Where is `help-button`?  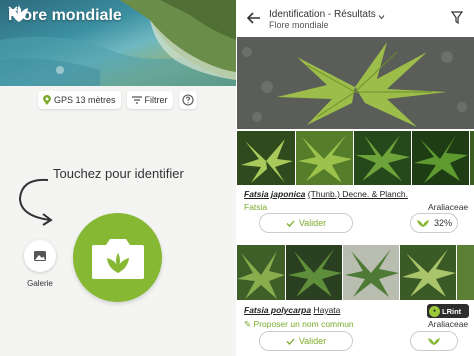
help-button is located at coordinates (187, 100).